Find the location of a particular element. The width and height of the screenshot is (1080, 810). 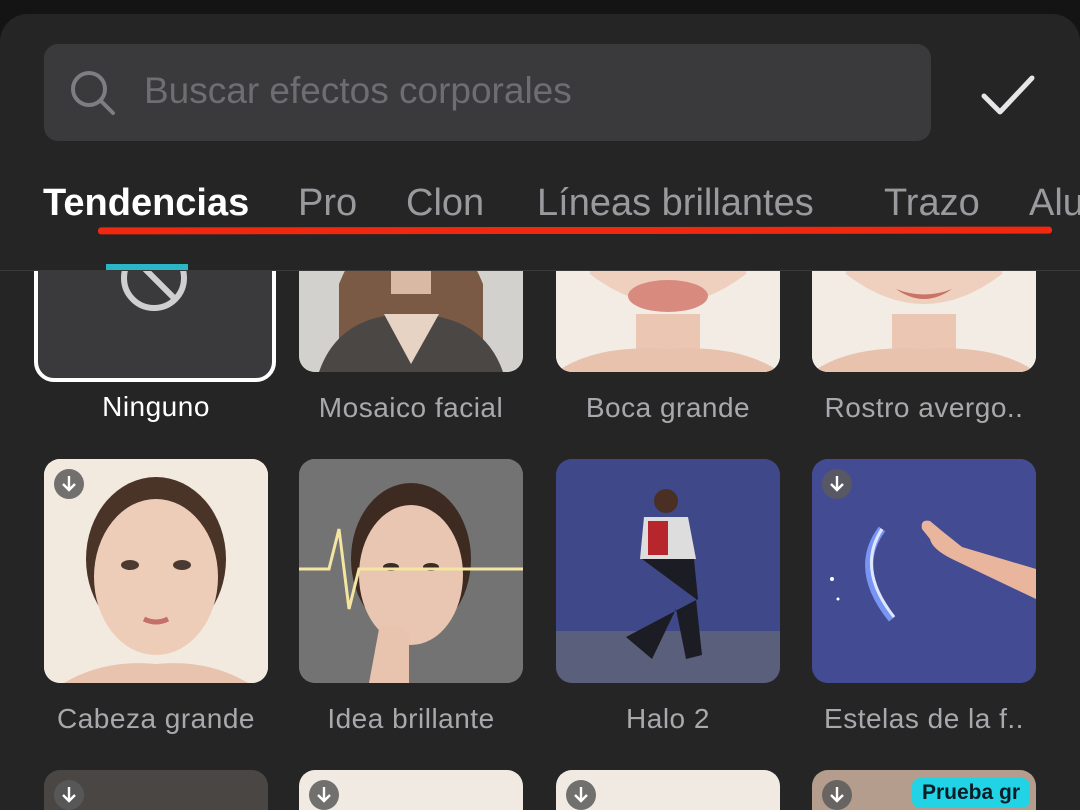

effect-thumbnail: Prueba gr is located at coordinates (924, 790).